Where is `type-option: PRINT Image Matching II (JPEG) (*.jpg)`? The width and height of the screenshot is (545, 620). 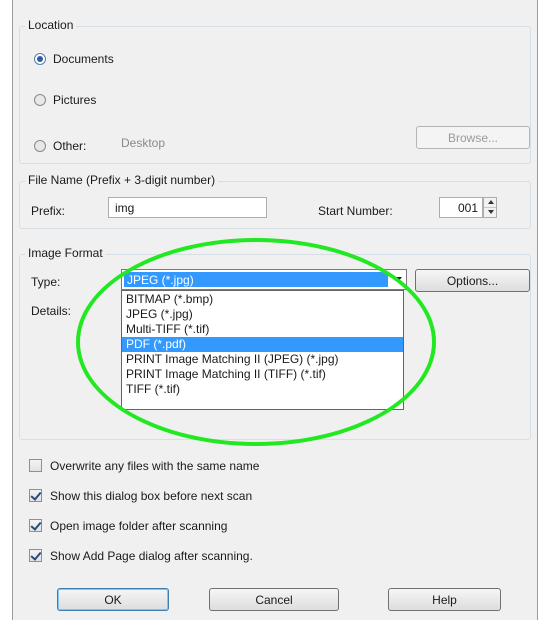
type-option: PRINT Image Matching II (JPEG) (*.jpg) is located at coordinates (262, 359).